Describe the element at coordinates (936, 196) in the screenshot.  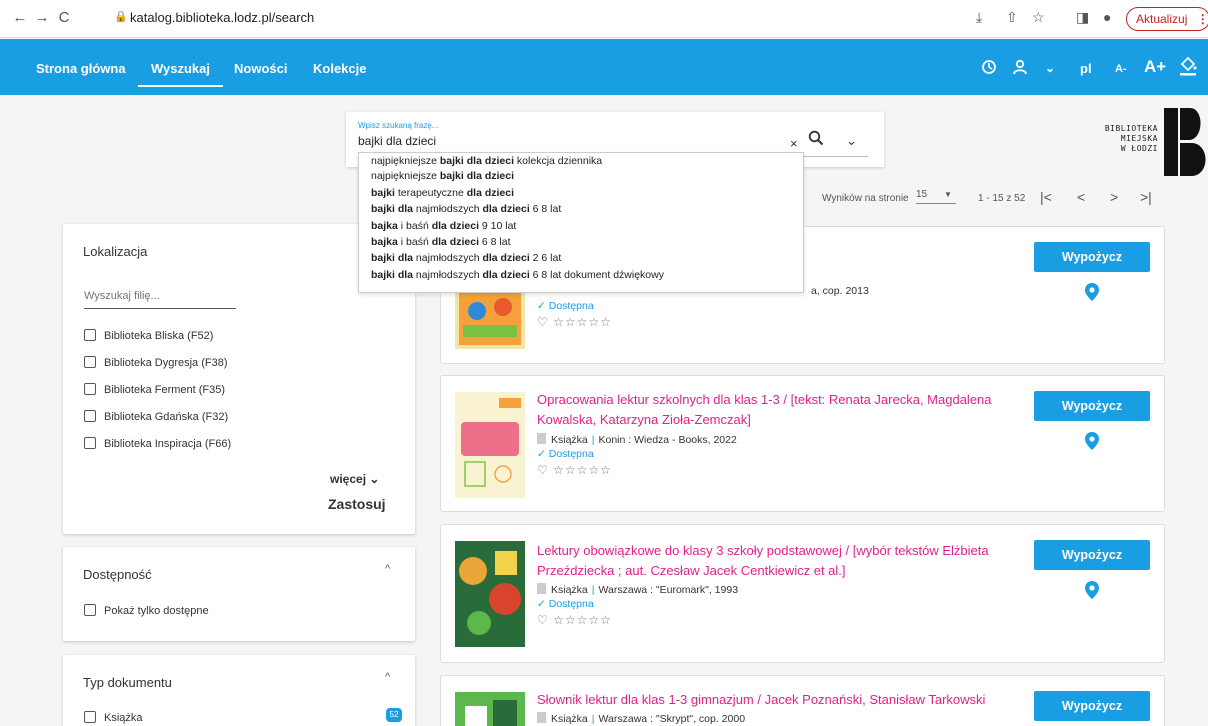
I see `per-page-select: 15 ▼` at that location.